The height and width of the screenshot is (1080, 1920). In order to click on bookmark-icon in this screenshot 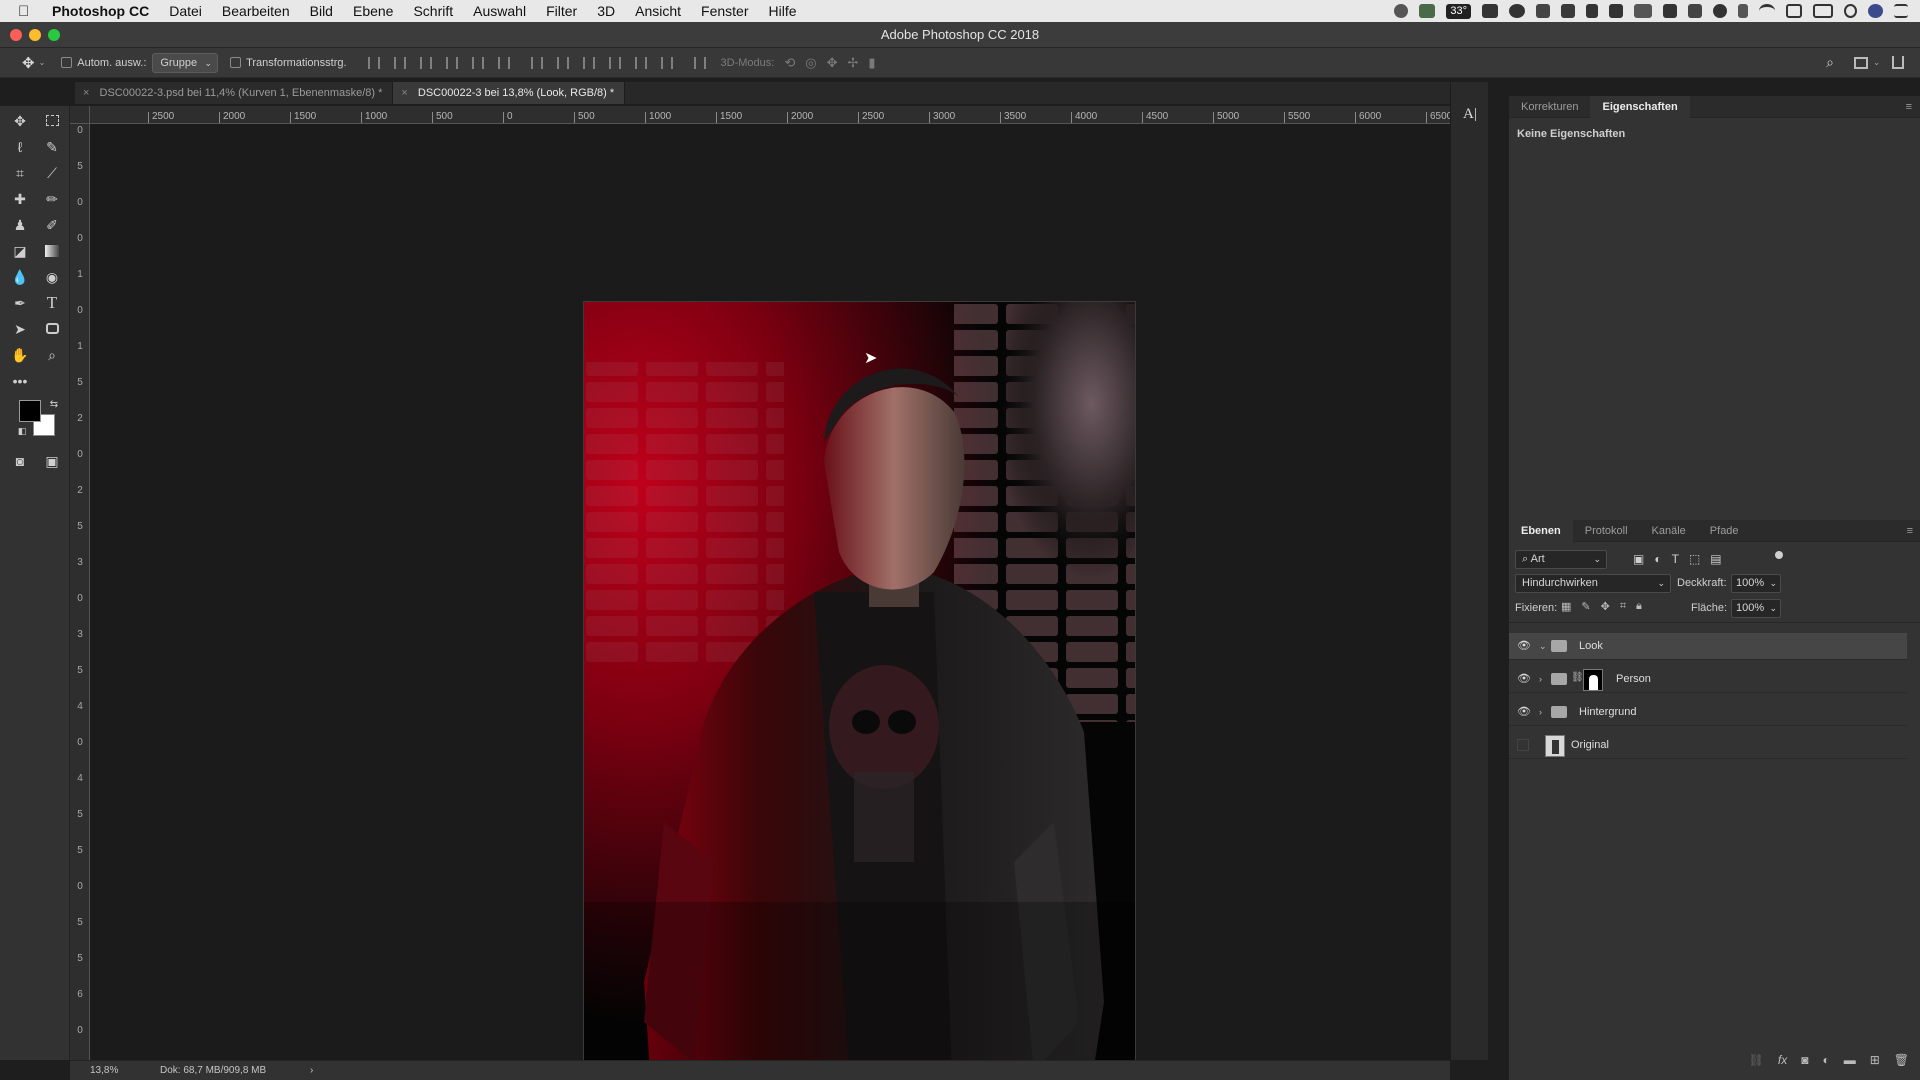, I will do `click(1592, 11)`.